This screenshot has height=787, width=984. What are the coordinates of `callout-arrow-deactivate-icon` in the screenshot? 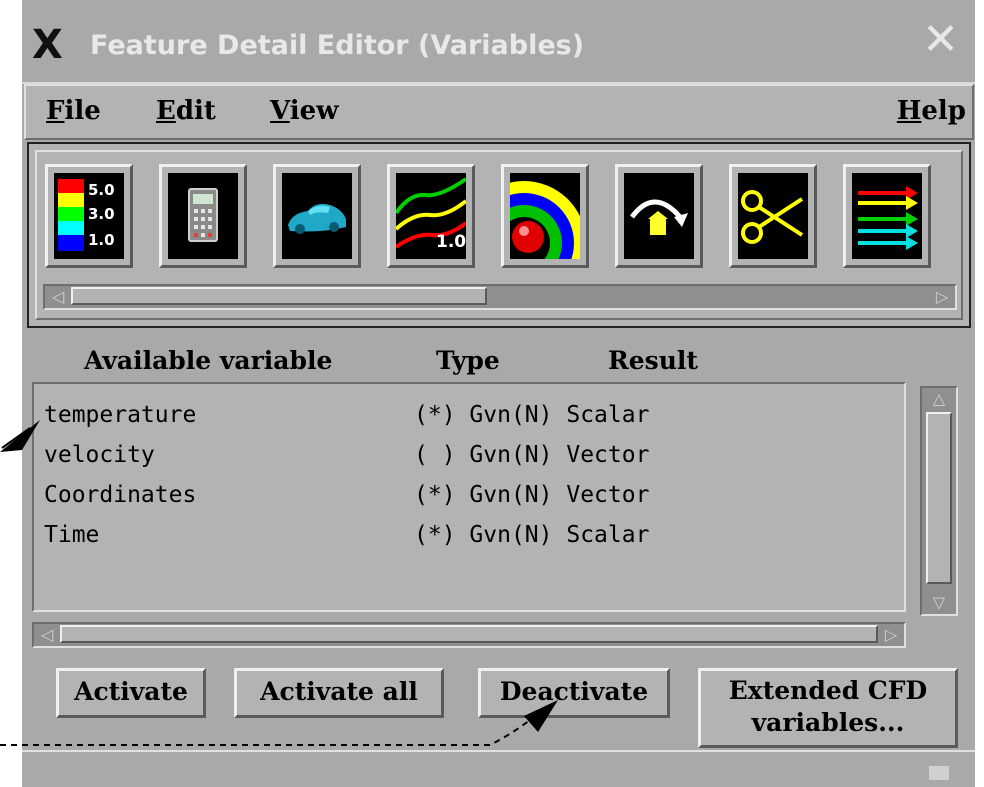 It's located at (541, 716).